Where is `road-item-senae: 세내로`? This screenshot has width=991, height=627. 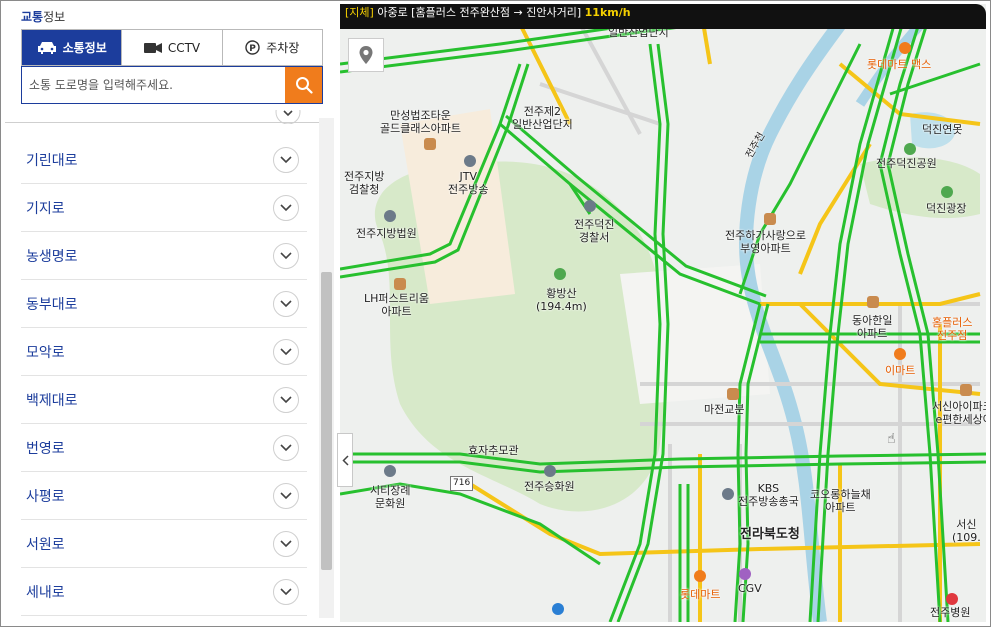 road-item-senae: 세내로 is located at coordinates (164, 592).